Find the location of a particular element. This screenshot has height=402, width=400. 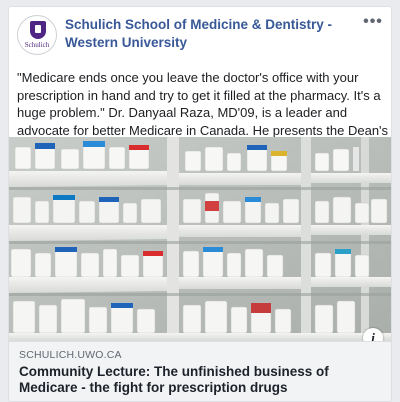

page-avatar: Schulich is located at coordinates (37, 35).